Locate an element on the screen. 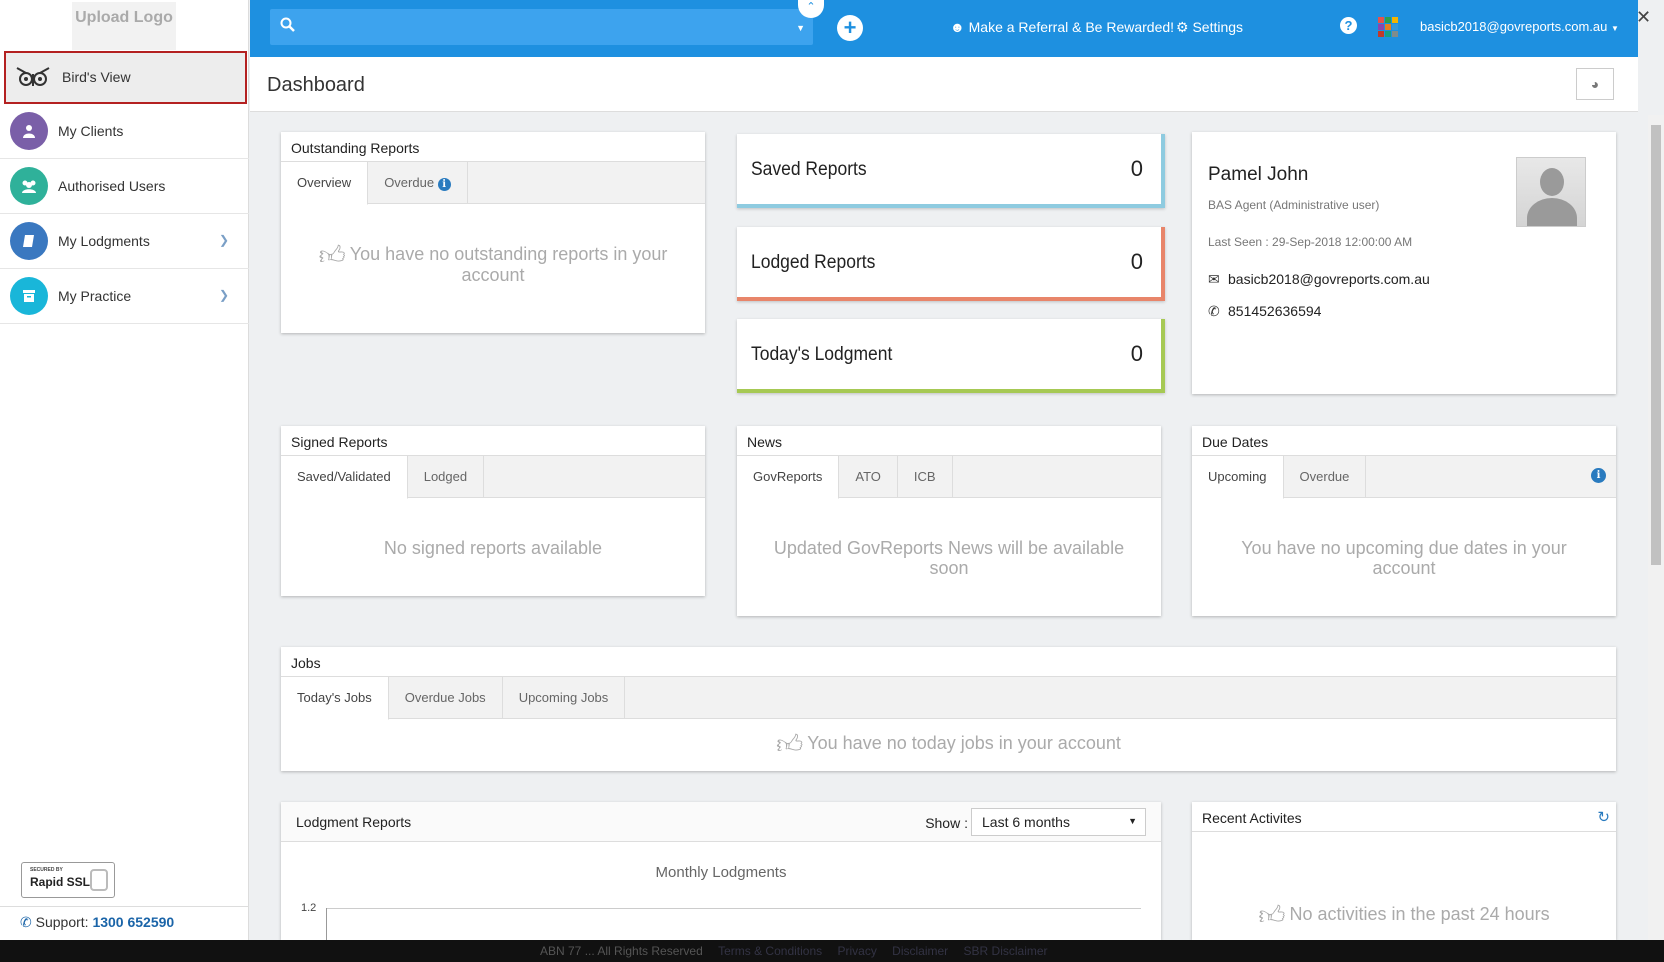  support-phone-link: 1300 652590 is located at coordinates (133, 922).